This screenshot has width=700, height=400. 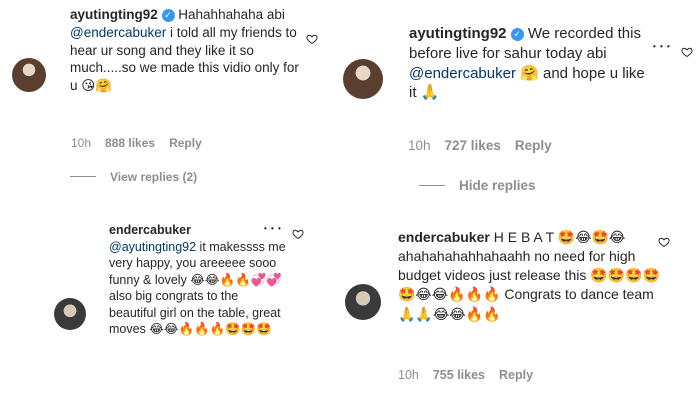 What do you see at coordinates (473, 145) in the screenshot?
I see `likes-count: 727 likes` at bounding box center [473, 145].